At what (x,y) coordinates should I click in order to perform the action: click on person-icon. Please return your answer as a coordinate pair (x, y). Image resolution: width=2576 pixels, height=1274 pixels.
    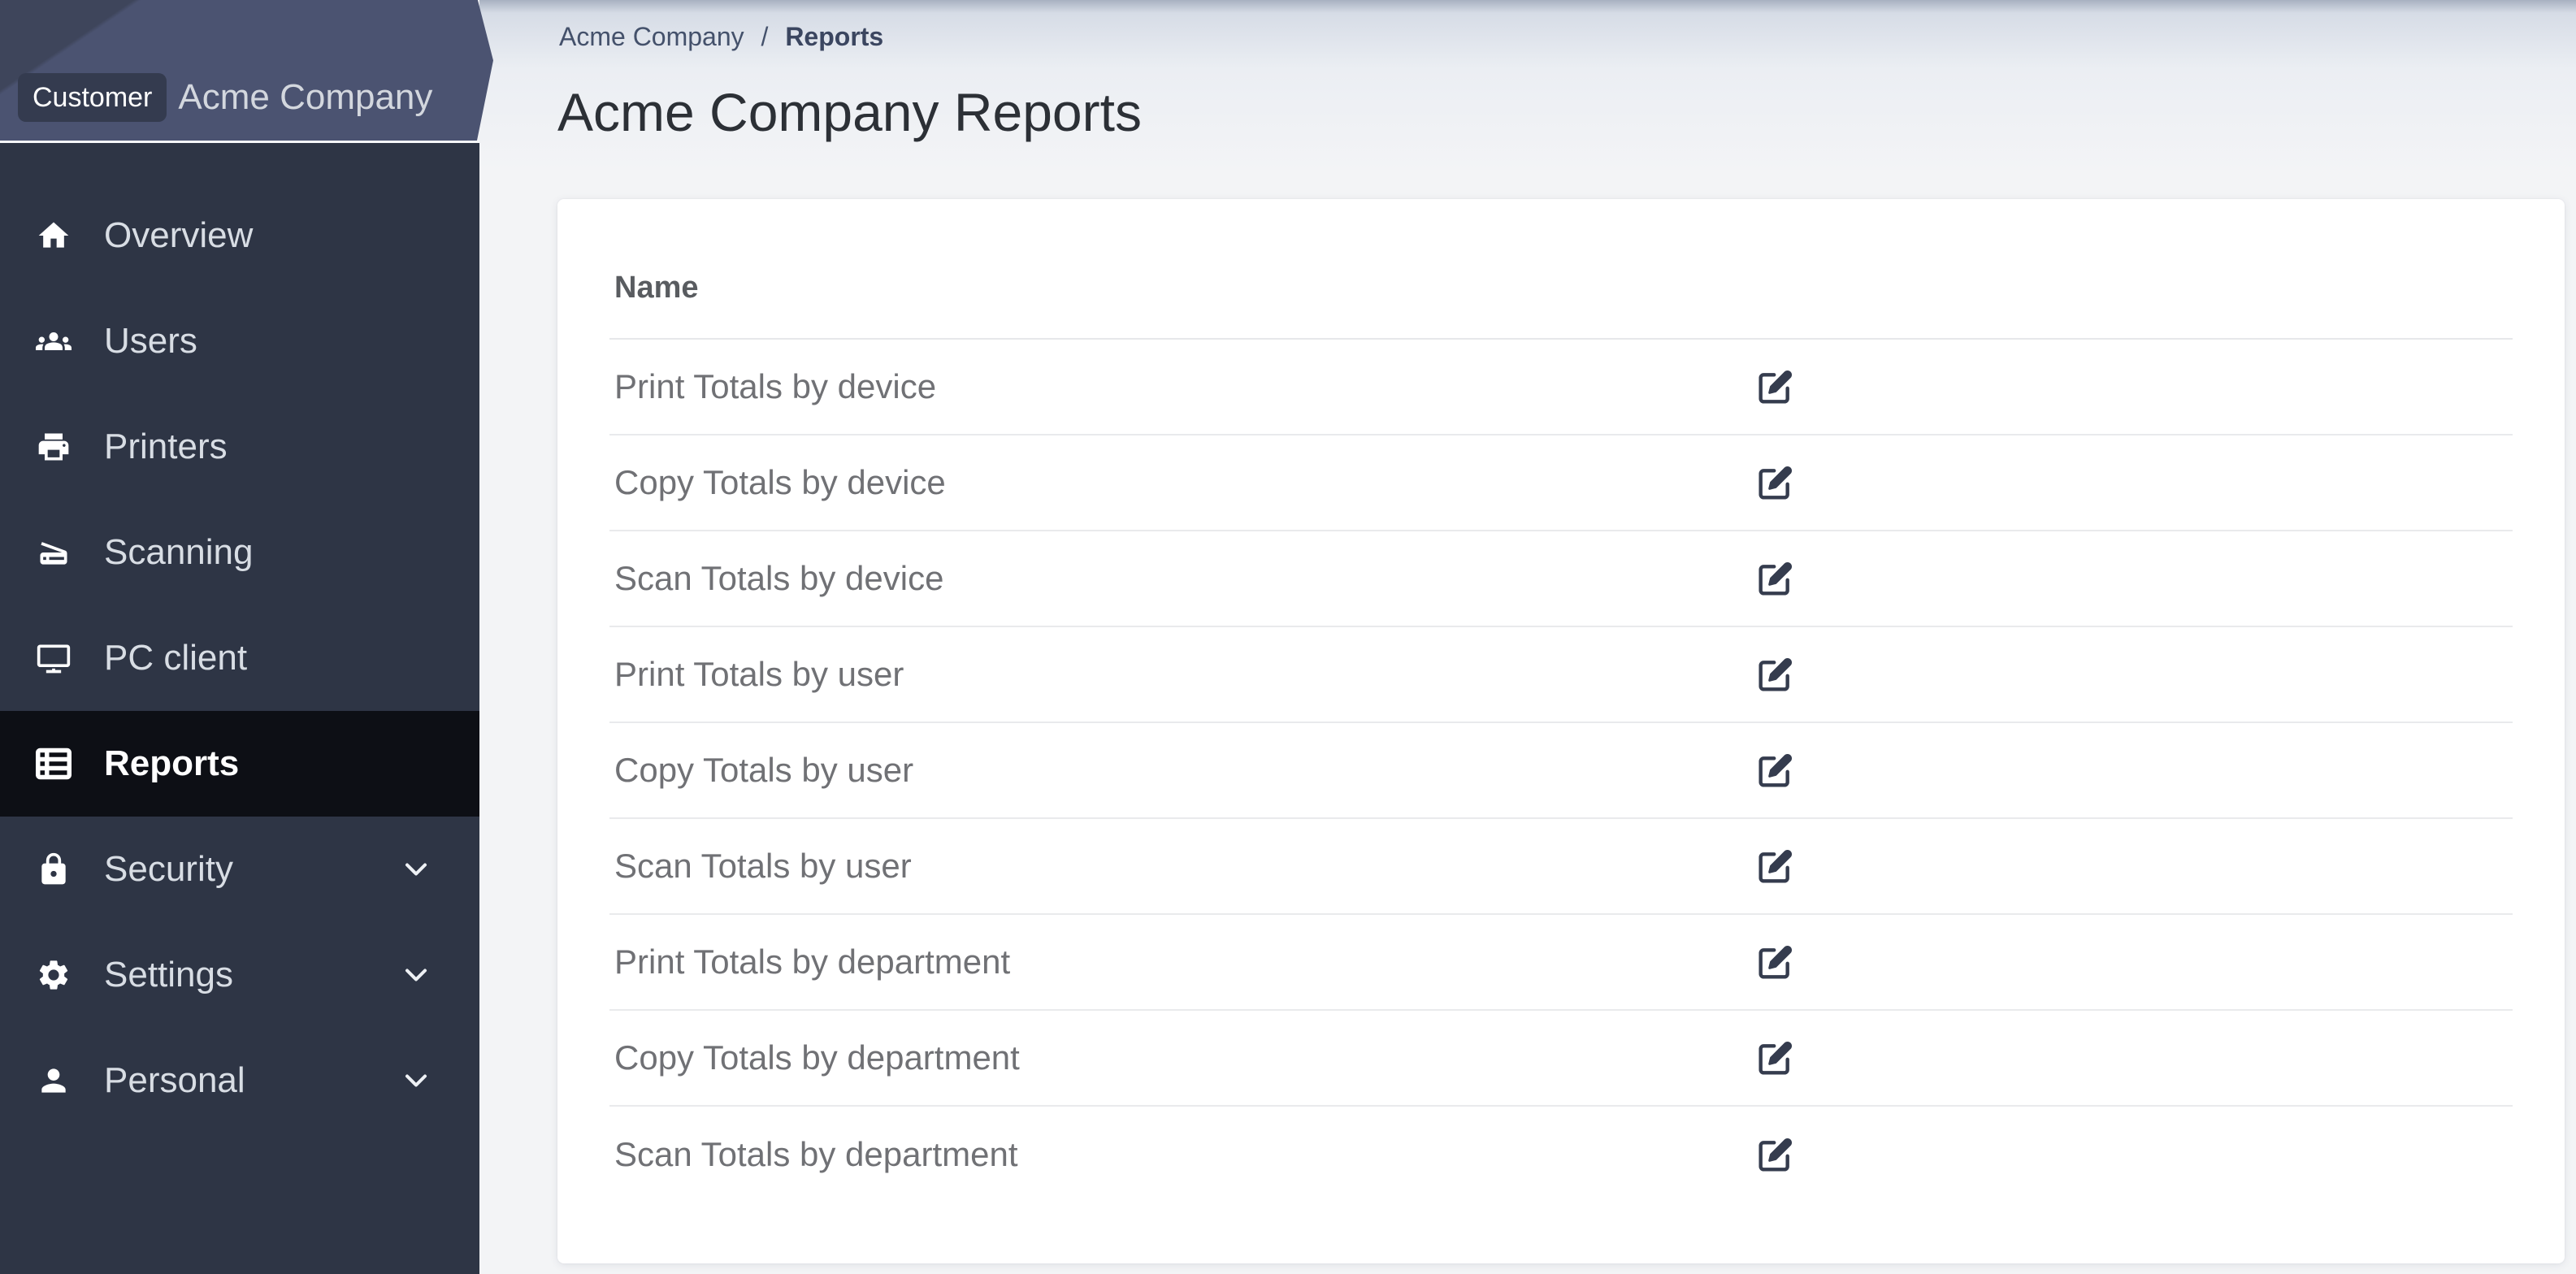
    Looking at the image, I should click on (54, 1080).